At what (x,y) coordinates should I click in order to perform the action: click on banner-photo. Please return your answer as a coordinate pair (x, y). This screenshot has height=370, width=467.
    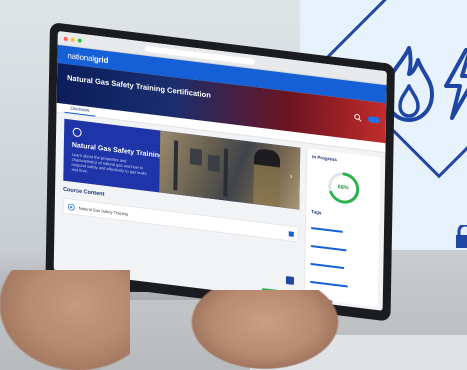
    Looking at the image, I should click on (230, 170).